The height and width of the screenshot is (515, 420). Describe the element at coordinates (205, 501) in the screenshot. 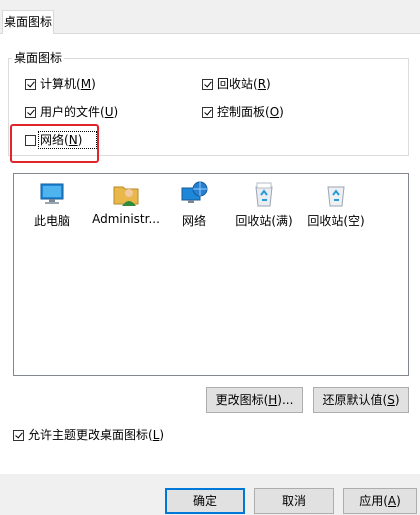

I see `ok-button: 确定` at that location.